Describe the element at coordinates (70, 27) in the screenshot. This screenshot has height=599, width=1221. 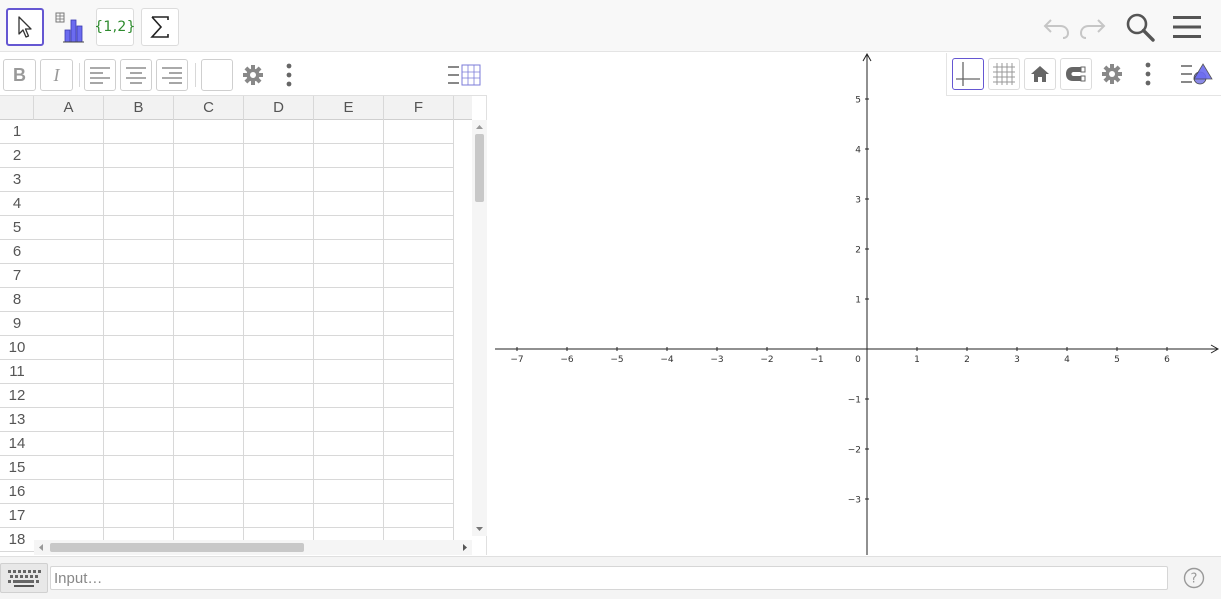
I see `one-variable-analysis-button` at that location.